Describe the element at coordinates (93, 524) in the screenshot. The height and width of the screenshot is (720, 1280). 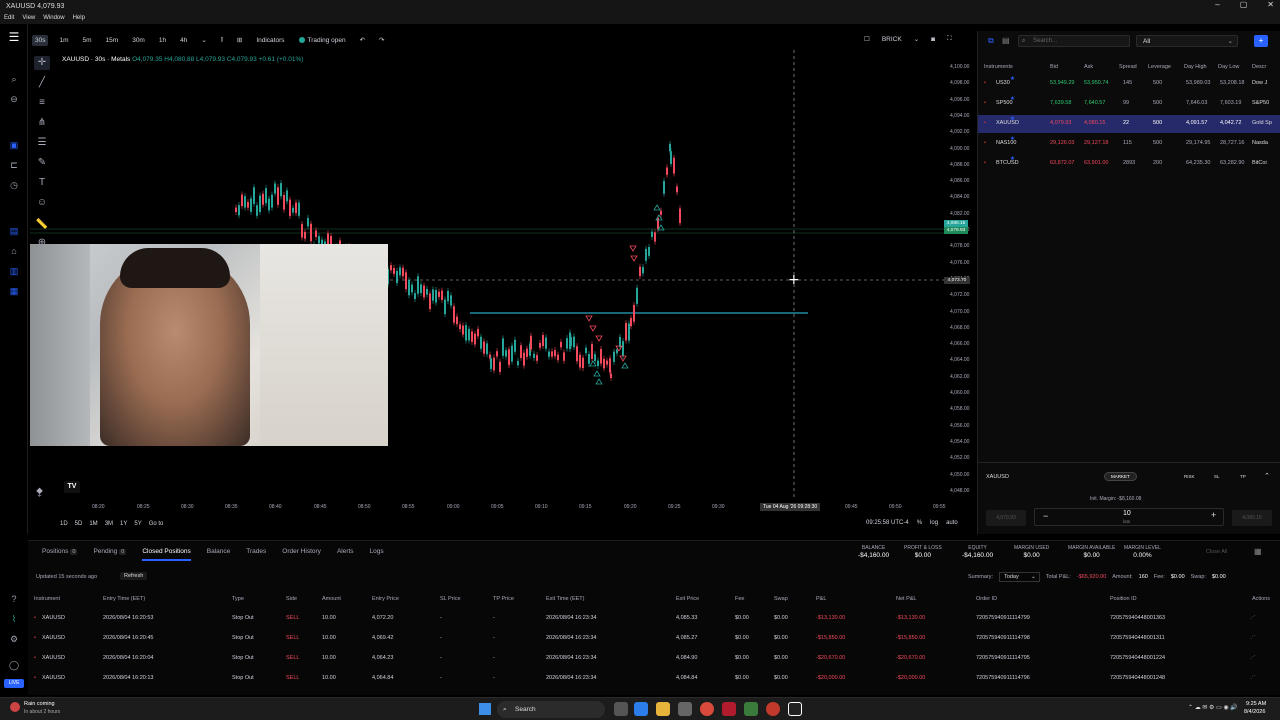
I see `range-1m: 1M` at that location.